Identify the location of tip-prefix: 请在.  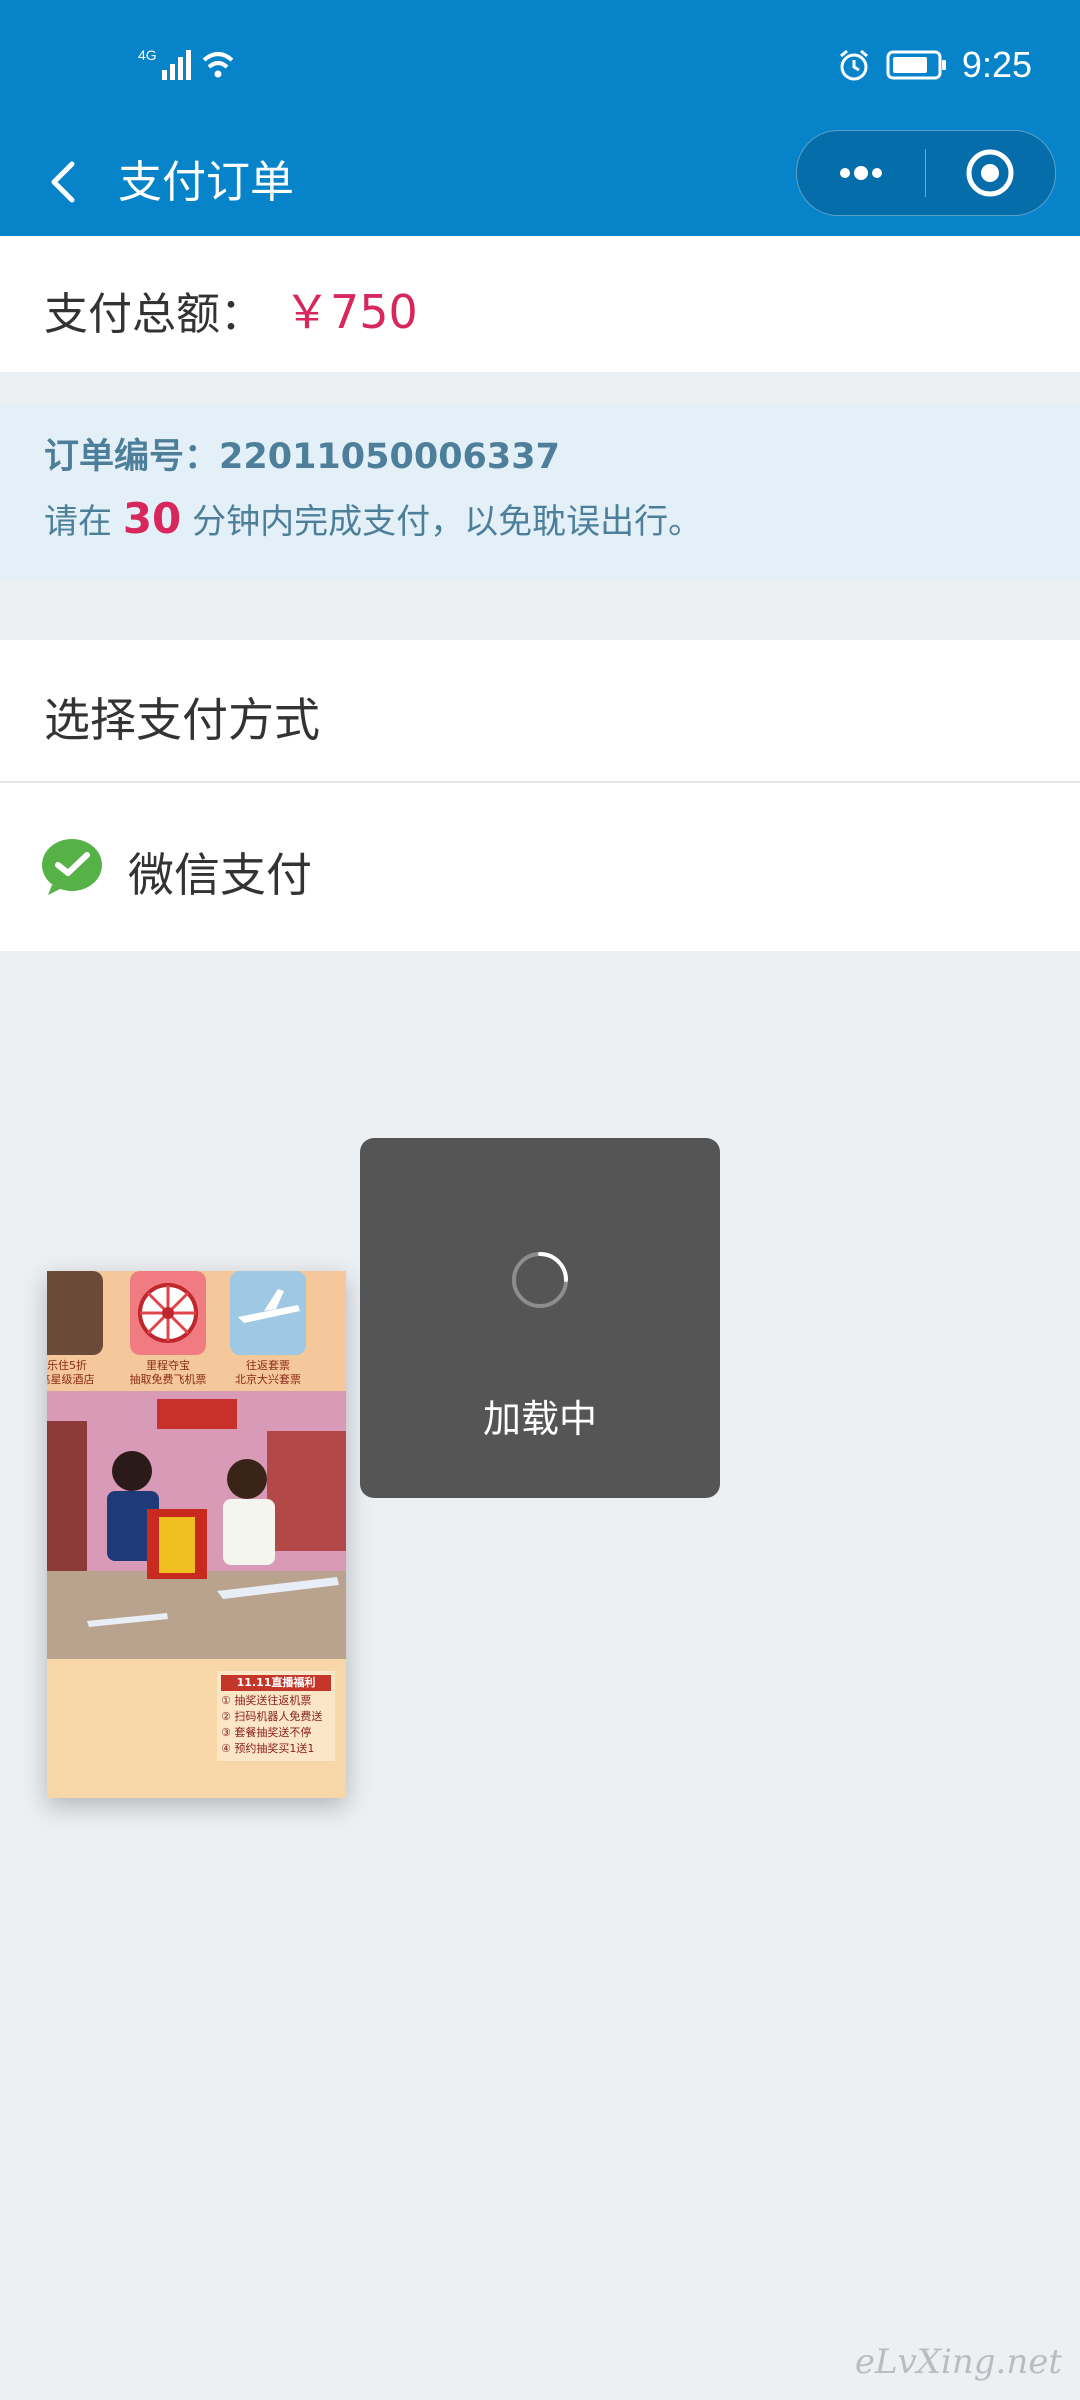
(83, 522).